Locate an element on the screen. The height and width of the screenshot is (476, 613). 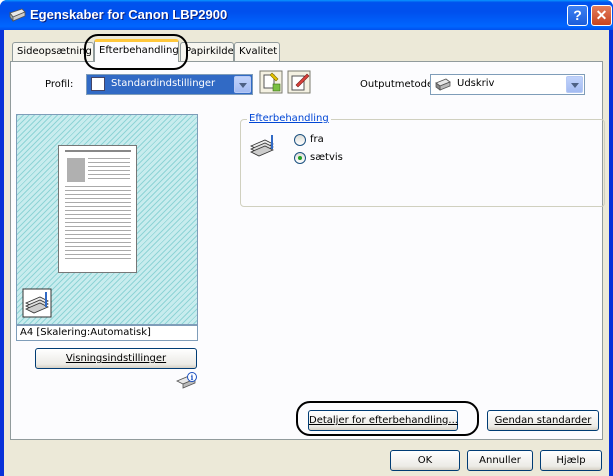
restore-defaults-label: Gendan standarder is located at coordinates (543, 420).